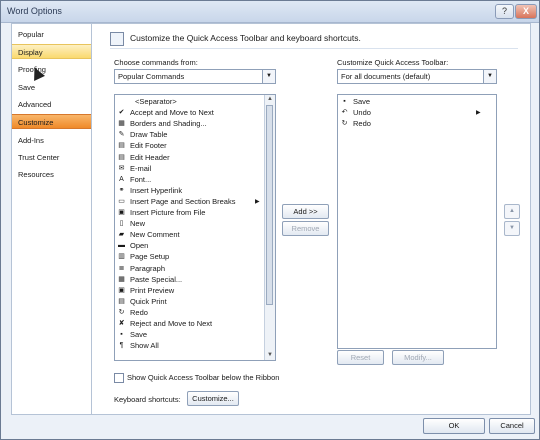 The image size is (540, 440). What do you see at coordinates (121, 268) in the screenshot?
I see `paragraph-icon: ≣` at bounding box center [121, 268].